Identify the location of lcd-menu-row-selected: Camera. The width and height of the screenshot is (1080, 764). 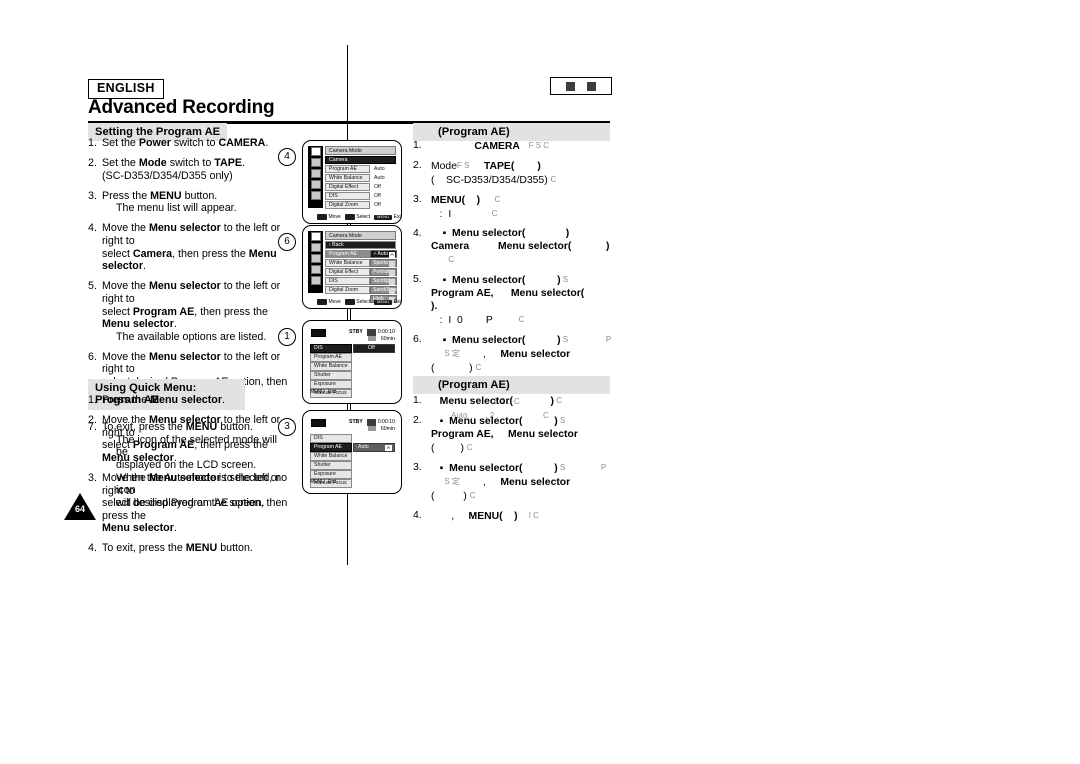
(360, 160).